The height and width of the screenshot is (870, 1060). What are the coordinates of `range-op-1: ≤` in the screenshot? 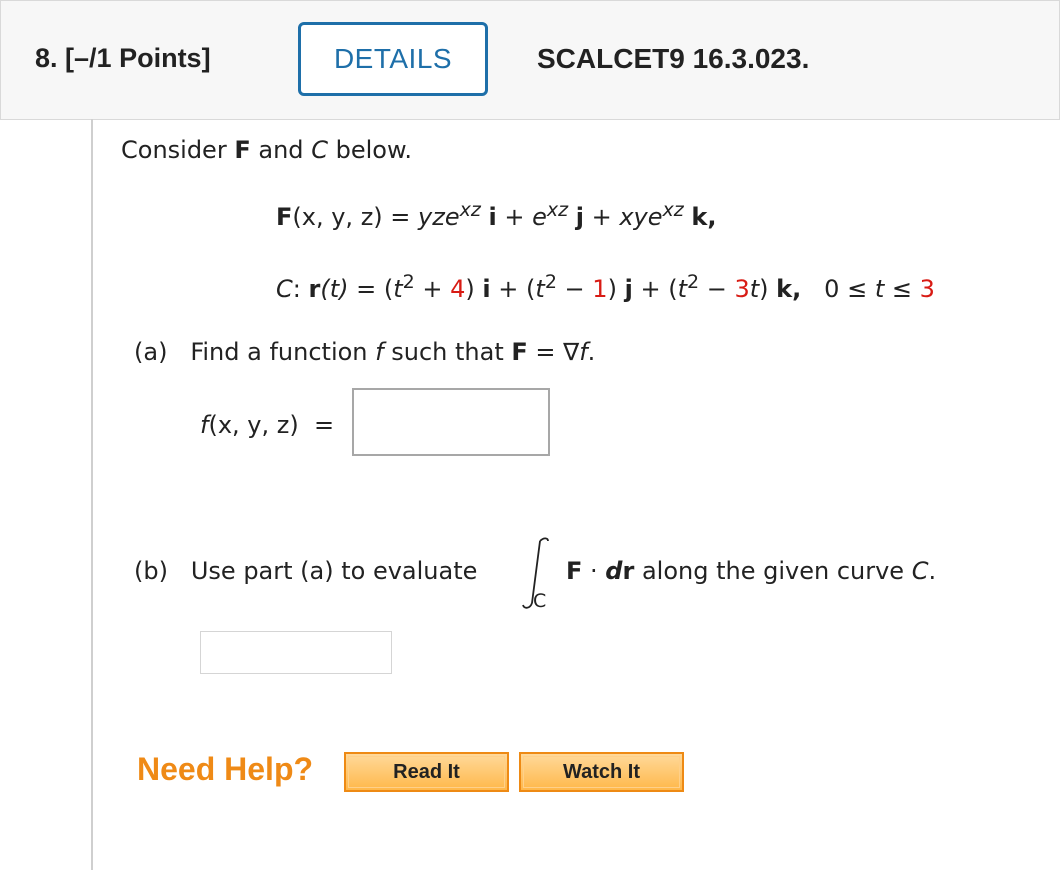 It's located at (857, 289).